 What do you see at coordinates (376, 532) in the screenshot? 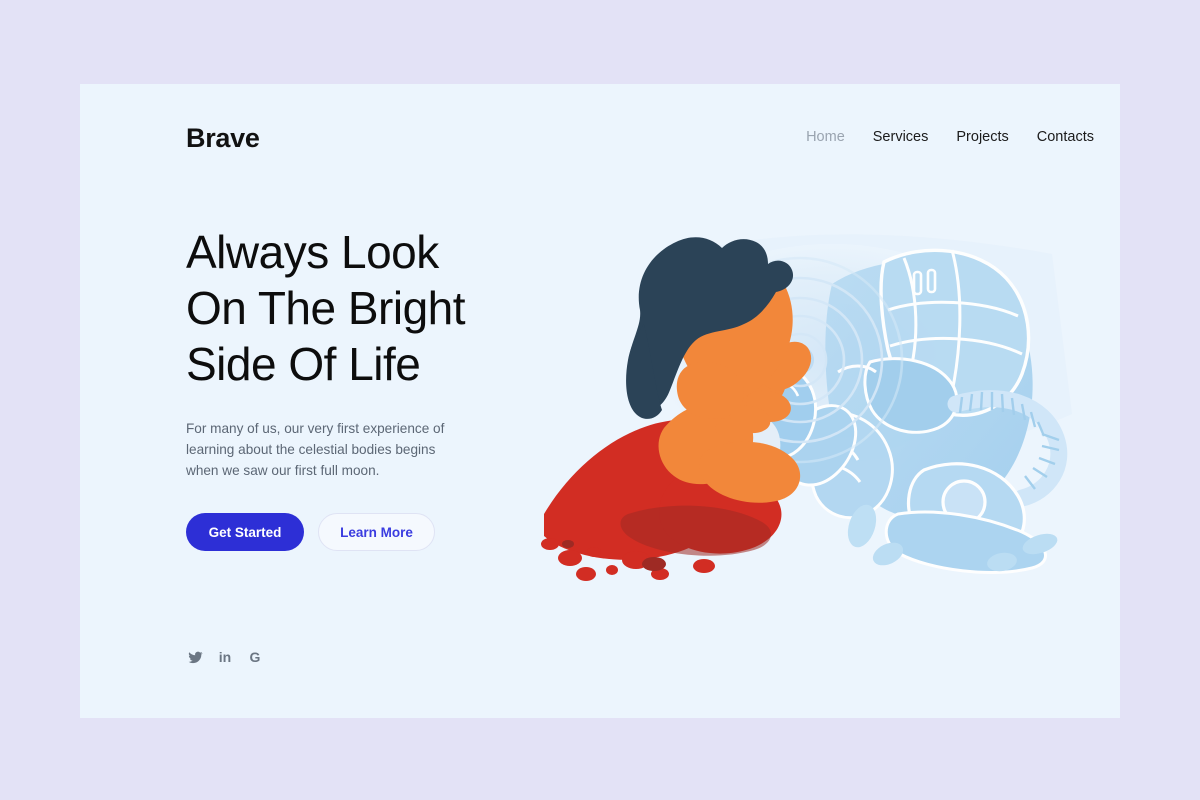
I see `learn-more-button: Learn More` at bounding box center [376, 532].